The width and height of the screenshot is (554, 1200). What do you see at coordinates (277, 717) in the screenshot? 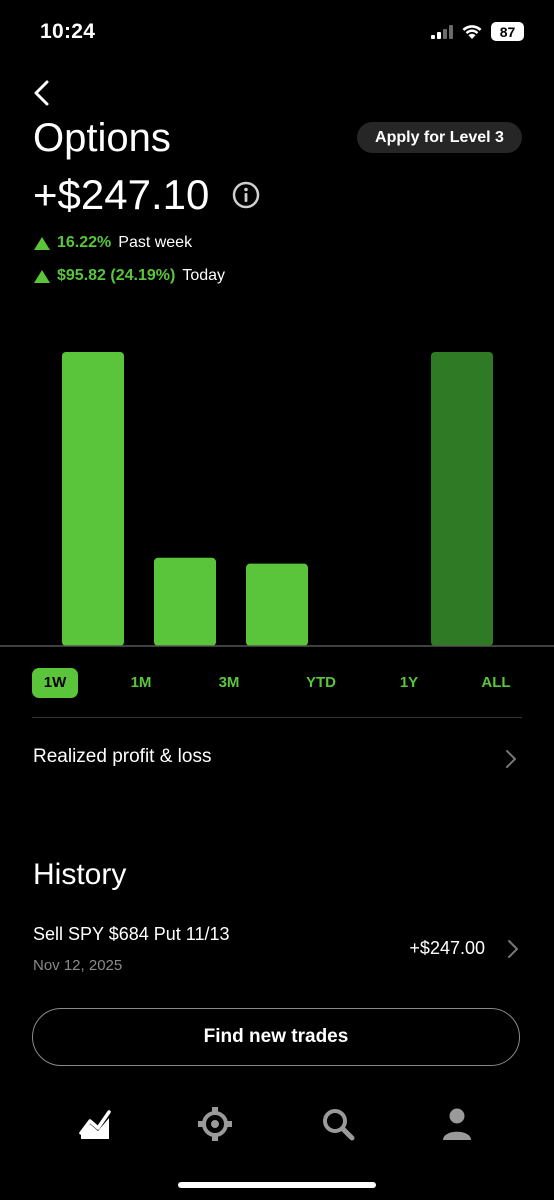
I see `divider` at bounding box center [277, 717].